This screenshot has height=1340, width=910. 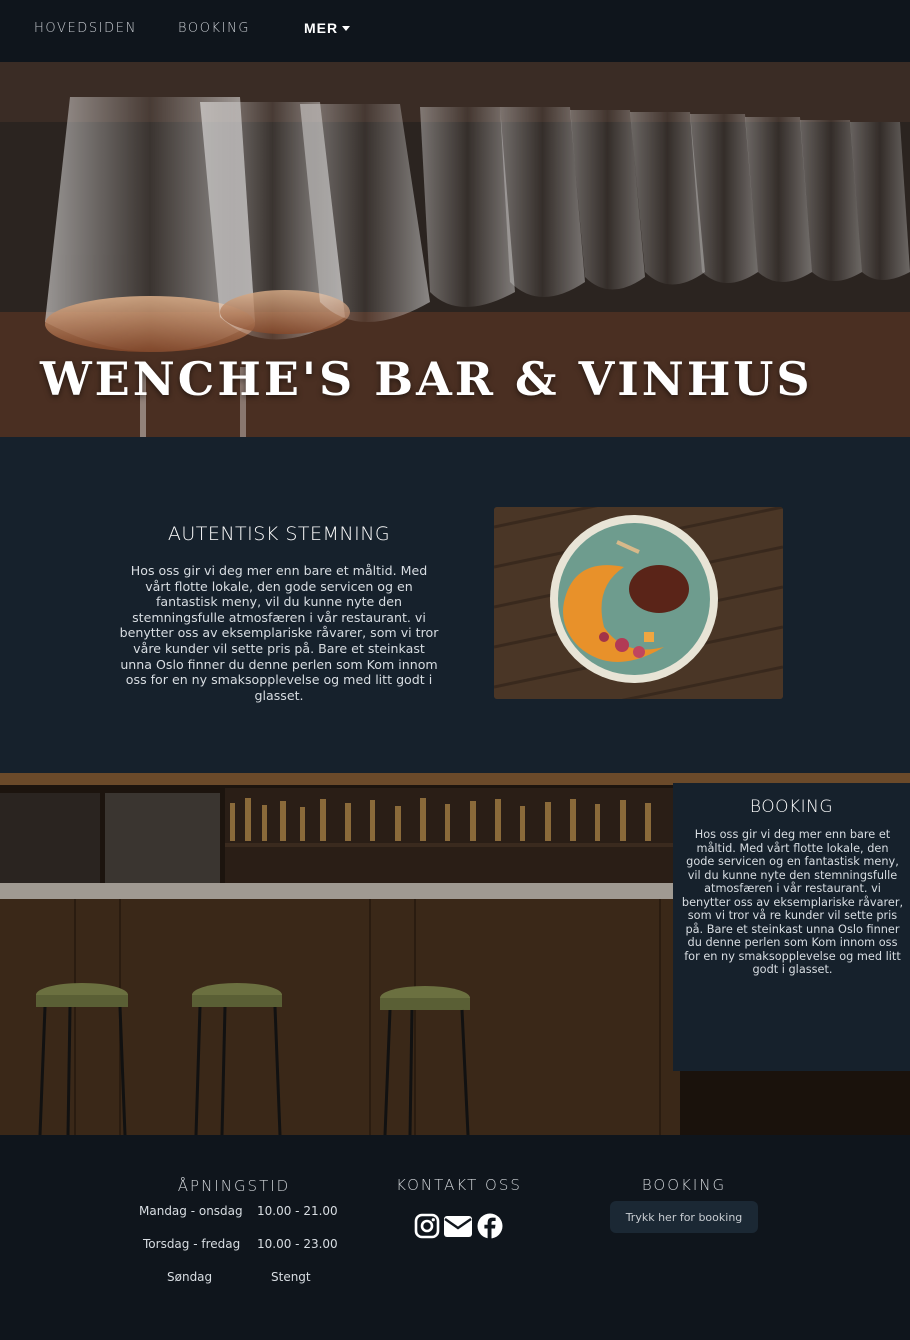 What do you see at coordinates (234, 1186) in the screenshot?
I see `hours-heading: ÅPNINGSTID` at bounding box center [234, 1186].